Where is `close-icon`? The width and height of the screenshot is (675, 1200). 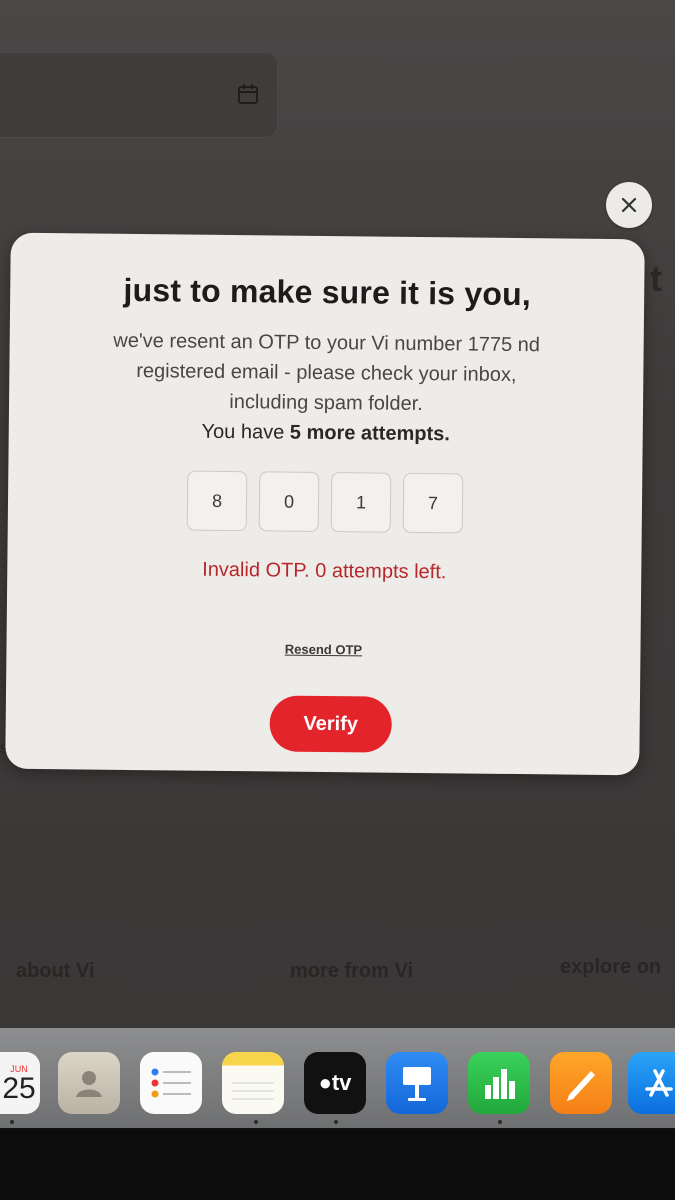
close-icon is located at coordinates (629, 205).